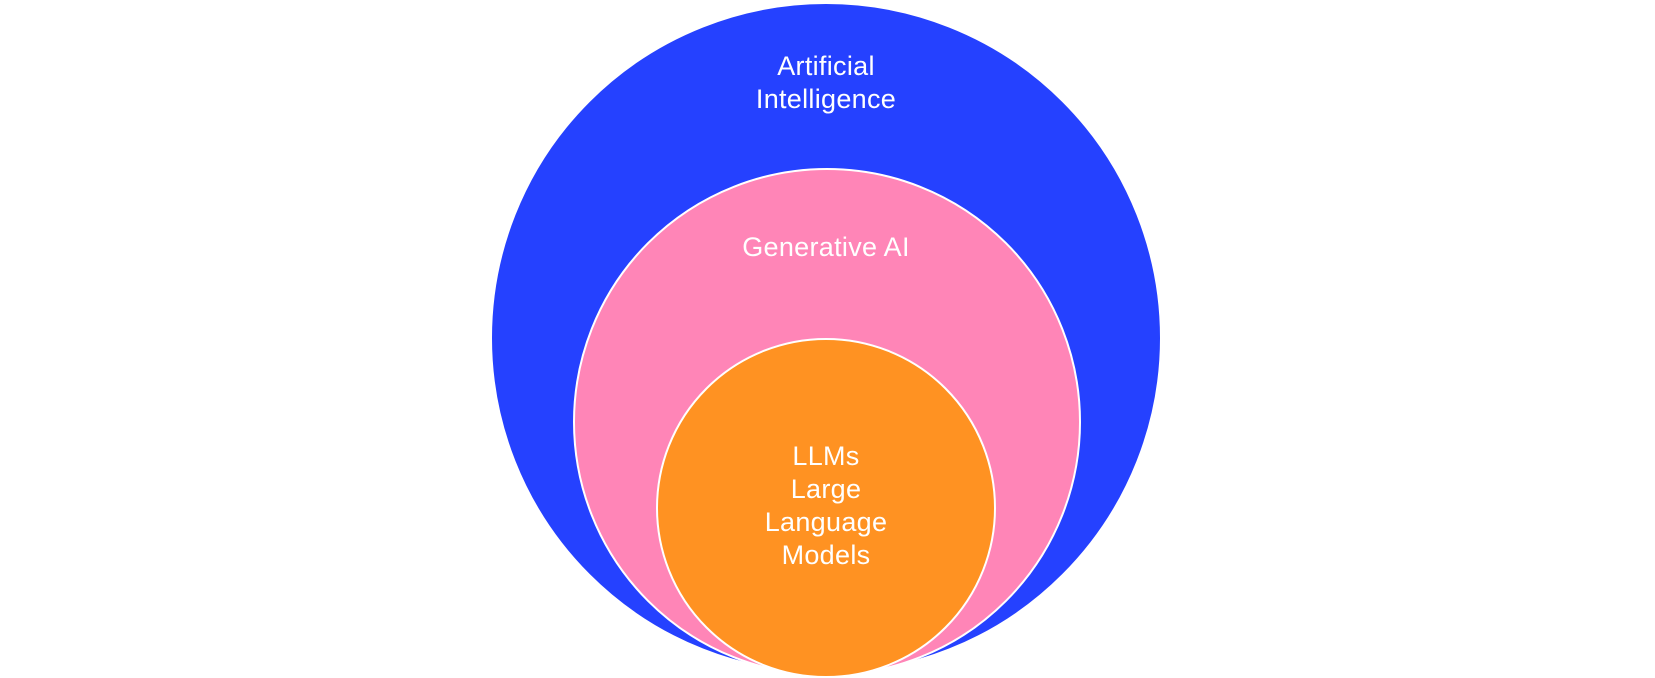  I want to click on artificial-intelligence-label: Artificial Intelligence, so click(826, 83).